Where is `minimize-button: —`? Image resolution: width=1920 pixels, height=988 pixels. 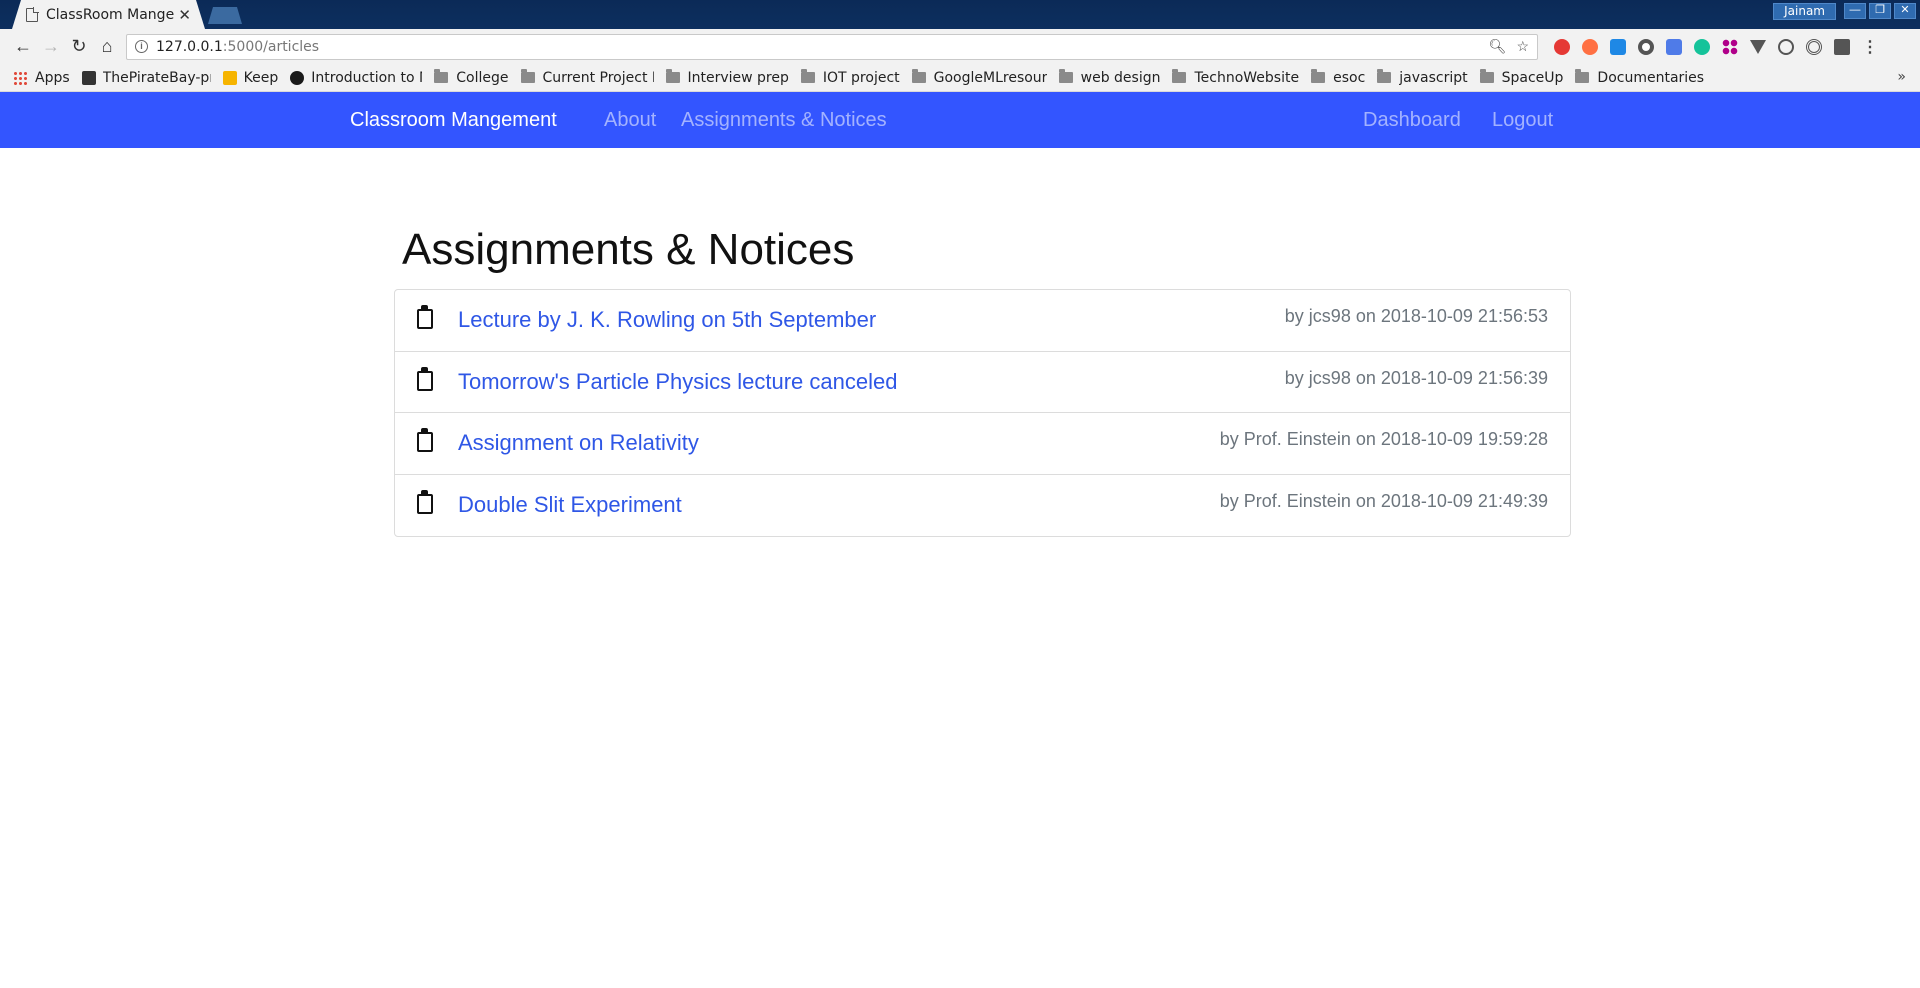
minimize-button: — is located at coordinates (1855, 11).